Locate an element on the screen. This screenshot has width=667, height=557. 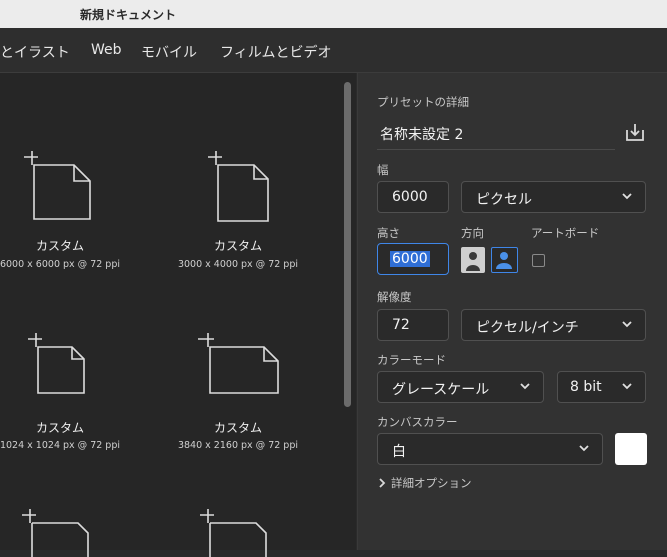
bit-depth-select: 8 bit is located at coordinates (601, 387).